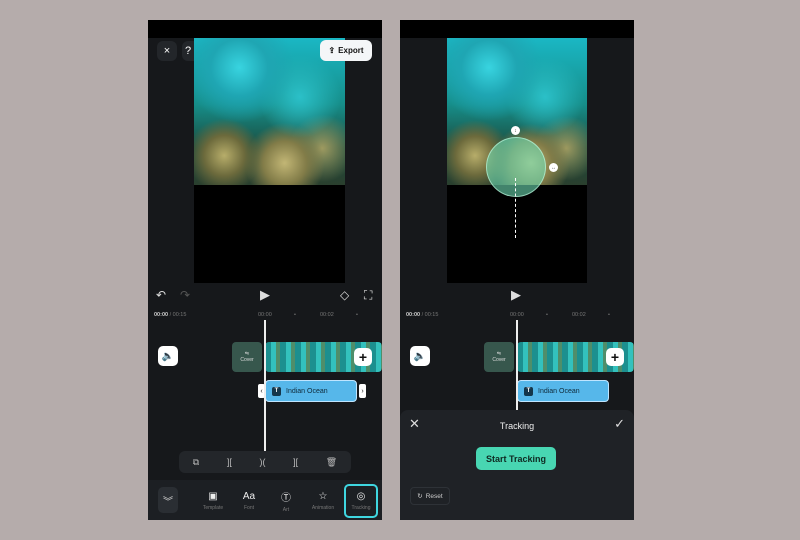 This screenshot has height=540, width=800. What do you see at coordinates (213, 496) in the screenshot?
I see `template-icon: ▣` at bounding box center [213, 496].